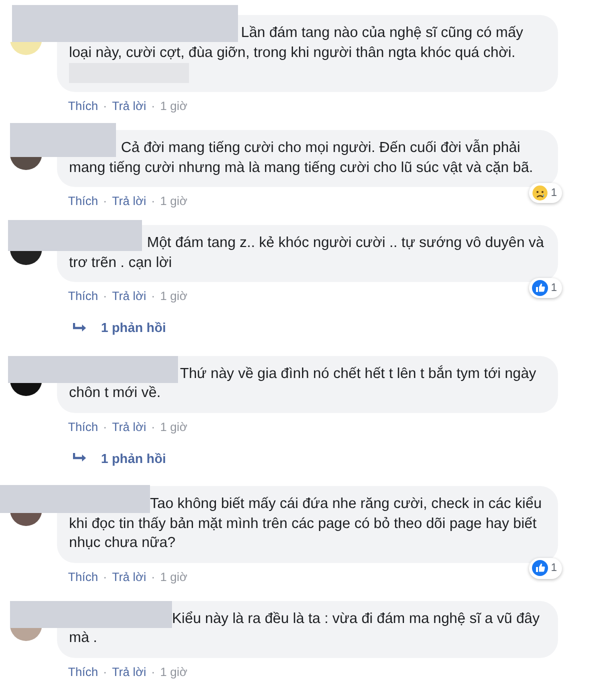 This screenshot has height=696, width=597. What do you see at coordinates (296, 43) in the screenshot?
I see `comment-text: Lần đám tang nào của nghệ sĩ cũng có mấy loại này, cười cợt, đùa giỡn, trong khi người thân ngta khóc quá chời.` at bounding box center [296, 43].